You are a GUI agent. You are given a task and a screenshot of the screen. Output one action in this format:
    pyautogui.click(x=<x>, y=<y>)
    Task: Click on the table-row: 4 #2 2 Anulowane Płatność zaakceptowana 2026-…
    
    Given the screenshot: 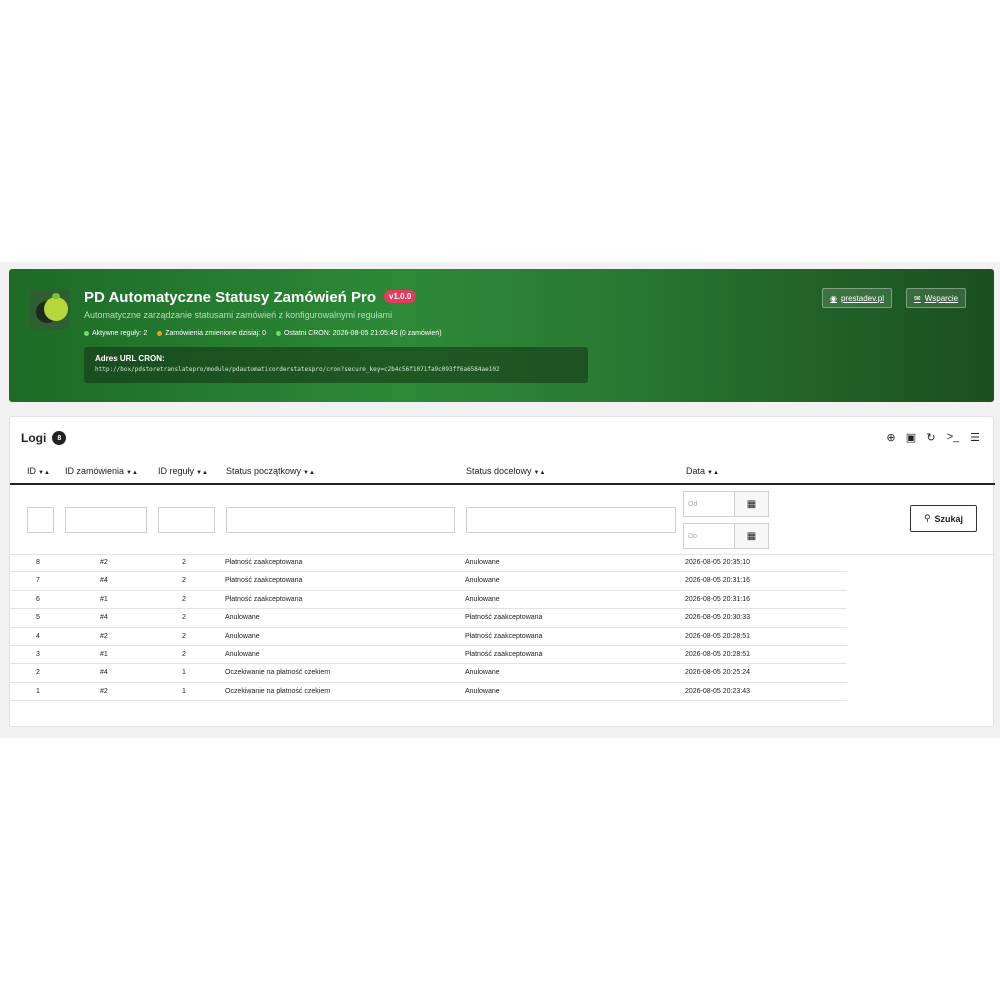 What is the action you would take?
    pyautogui.click(x=428, y=637)
    